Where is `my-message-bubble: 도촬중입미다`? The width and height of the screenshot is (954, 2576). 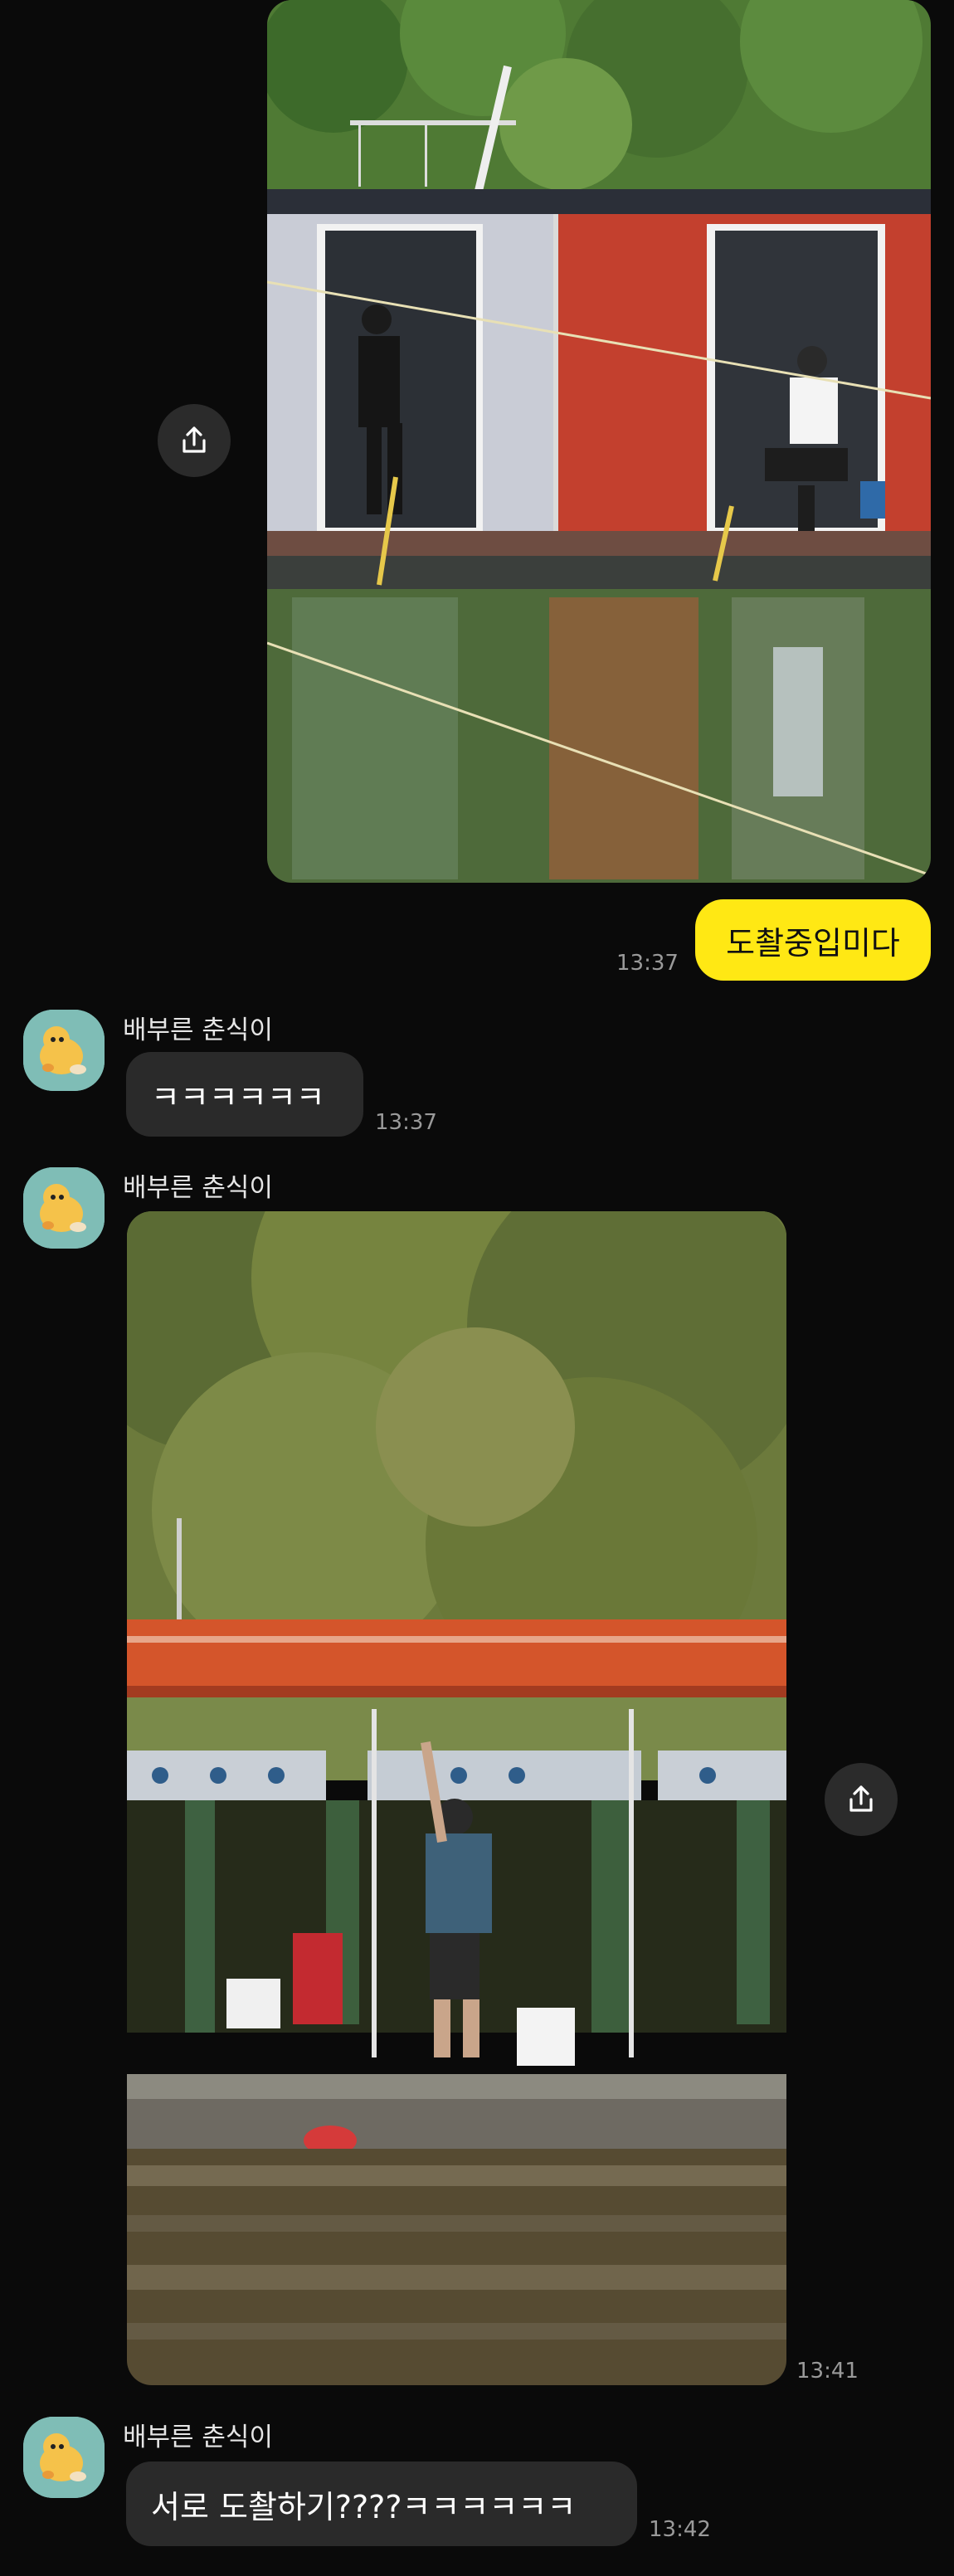
my-message-bubble: 도촬중입미다 is located at coordinates (813, 940).